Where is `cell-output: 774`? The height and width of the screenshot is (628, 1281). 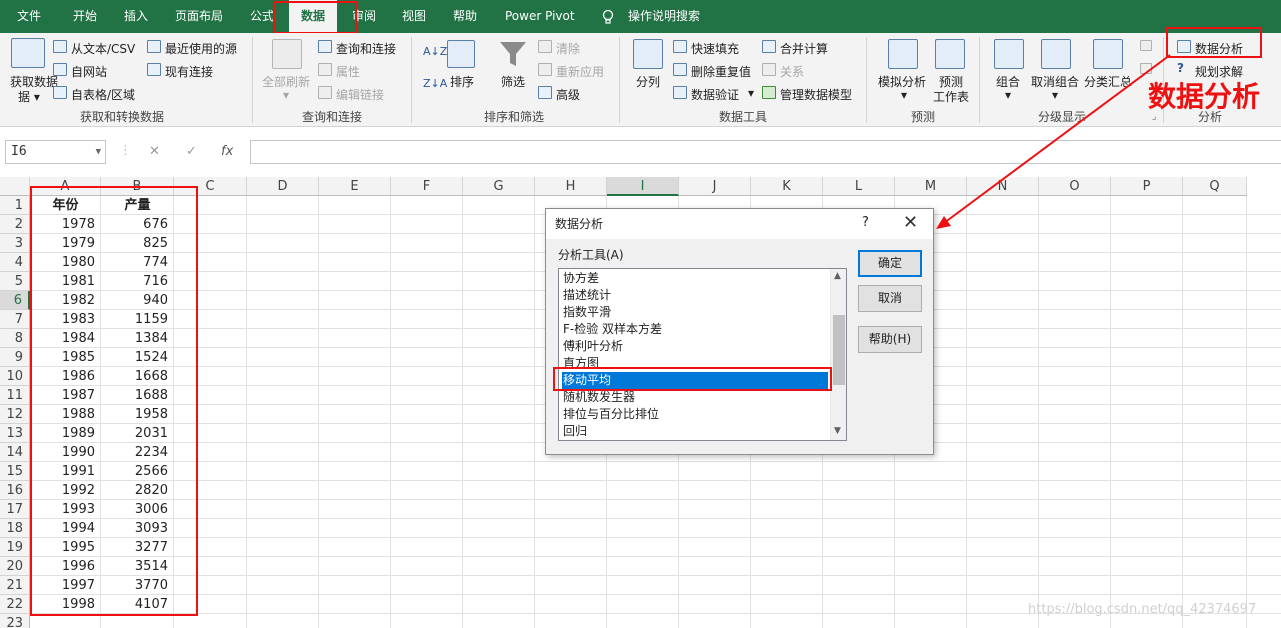 cell-output: 774 is located at coordinates (137, 262).